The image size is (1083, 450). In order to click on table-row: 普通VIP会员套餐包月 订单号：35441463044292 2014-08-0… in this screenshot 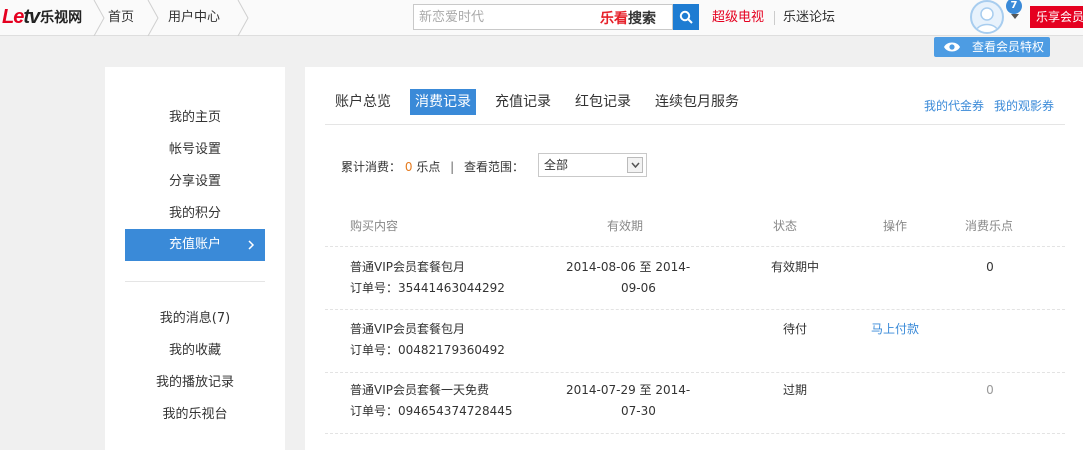, I will do `click(695, 279)`.